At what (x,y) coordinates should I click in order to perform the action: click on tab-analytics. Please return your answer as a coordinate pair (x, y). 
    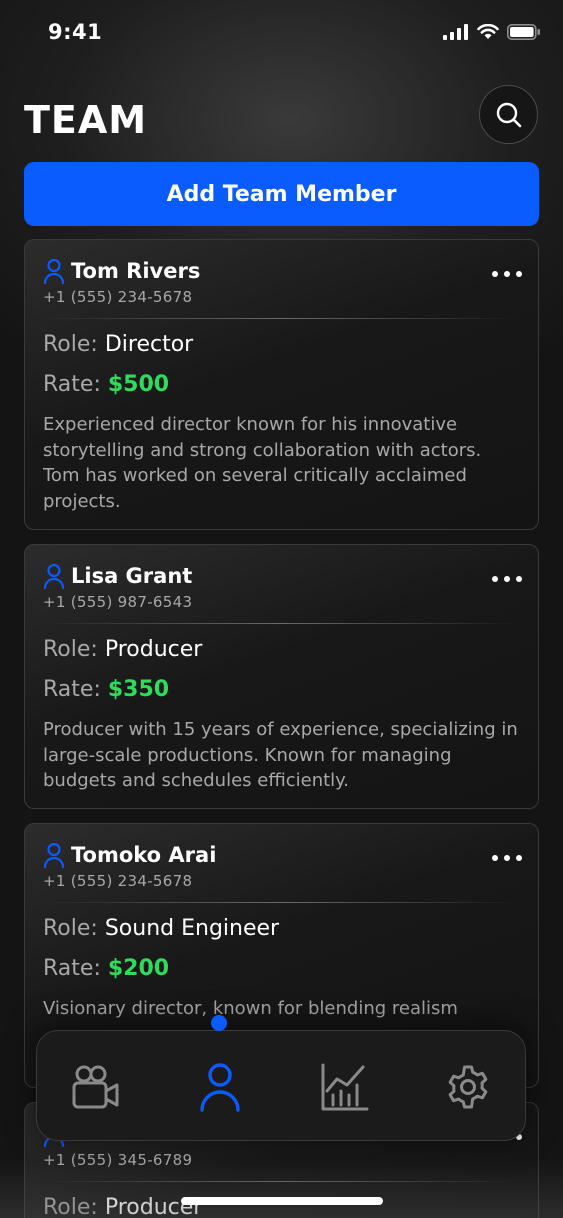
    Looking at the image, I should click on (345, 1087).